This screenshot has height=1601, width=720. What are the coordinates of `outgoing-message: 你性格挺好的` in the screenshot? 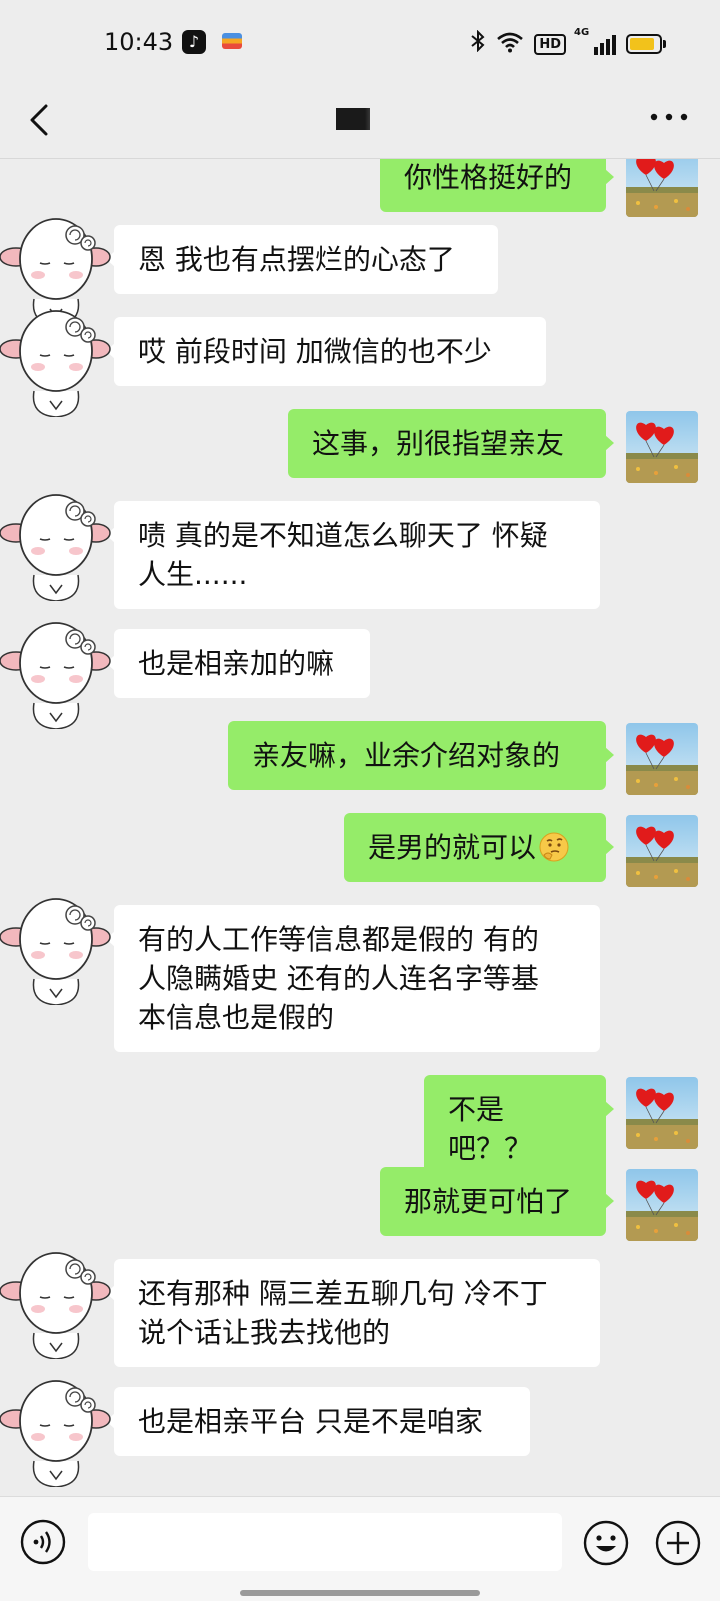 It's located at (497, 185).